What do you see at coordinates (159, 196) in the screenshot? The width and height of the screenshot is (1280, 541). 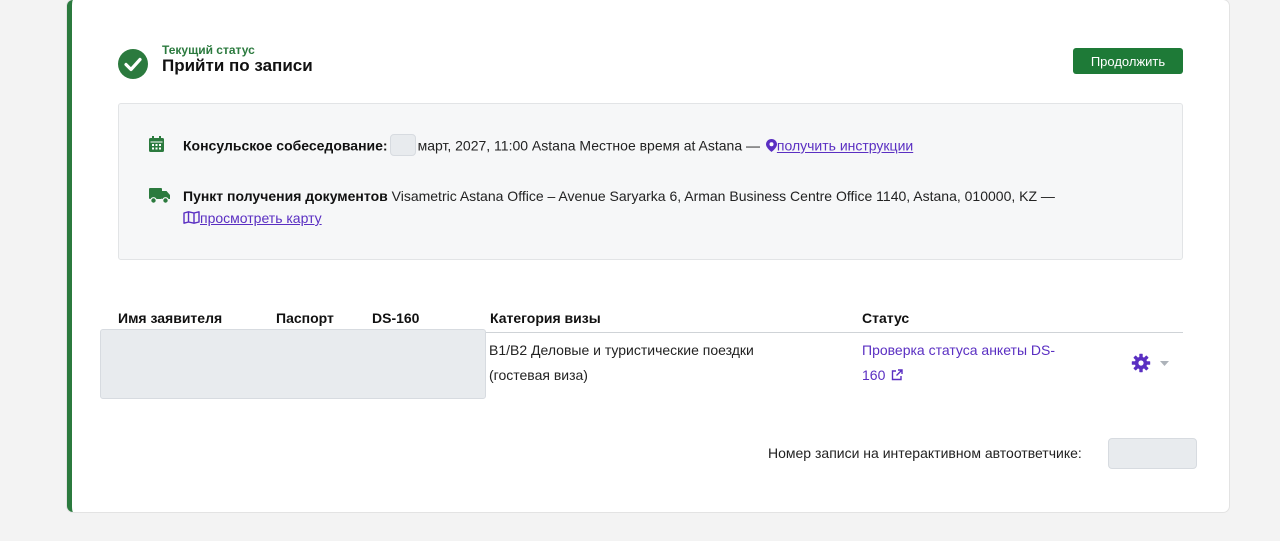 I see `truck-icon` at bounding box center [159, 196].